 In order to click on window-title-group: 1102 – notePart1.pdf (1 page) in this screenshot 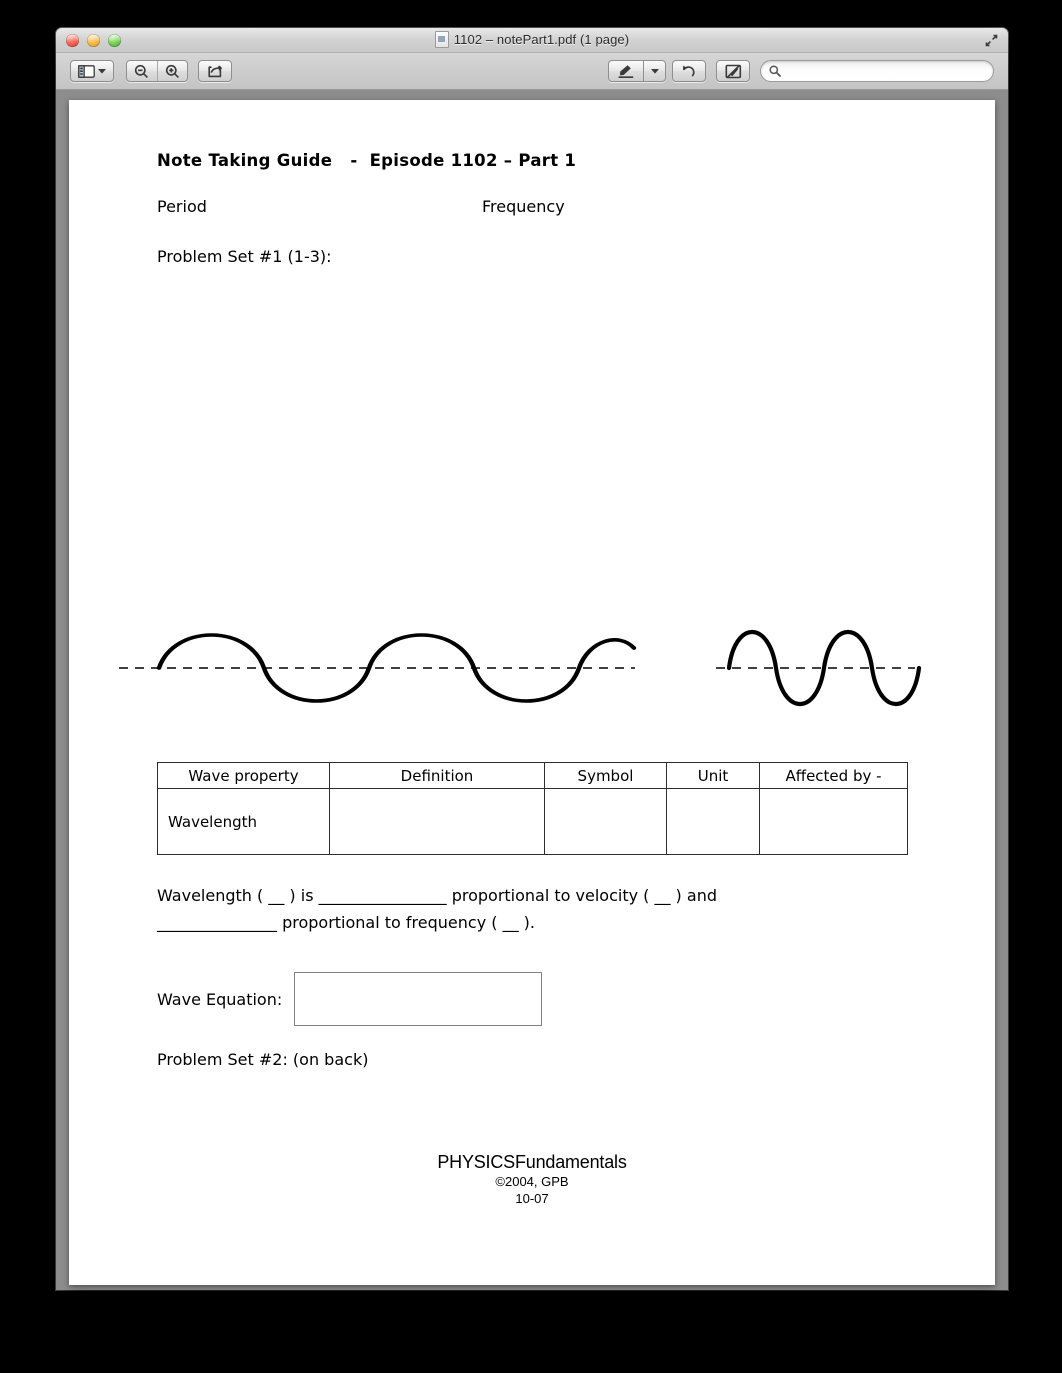, I will do `click(532, 39)`.